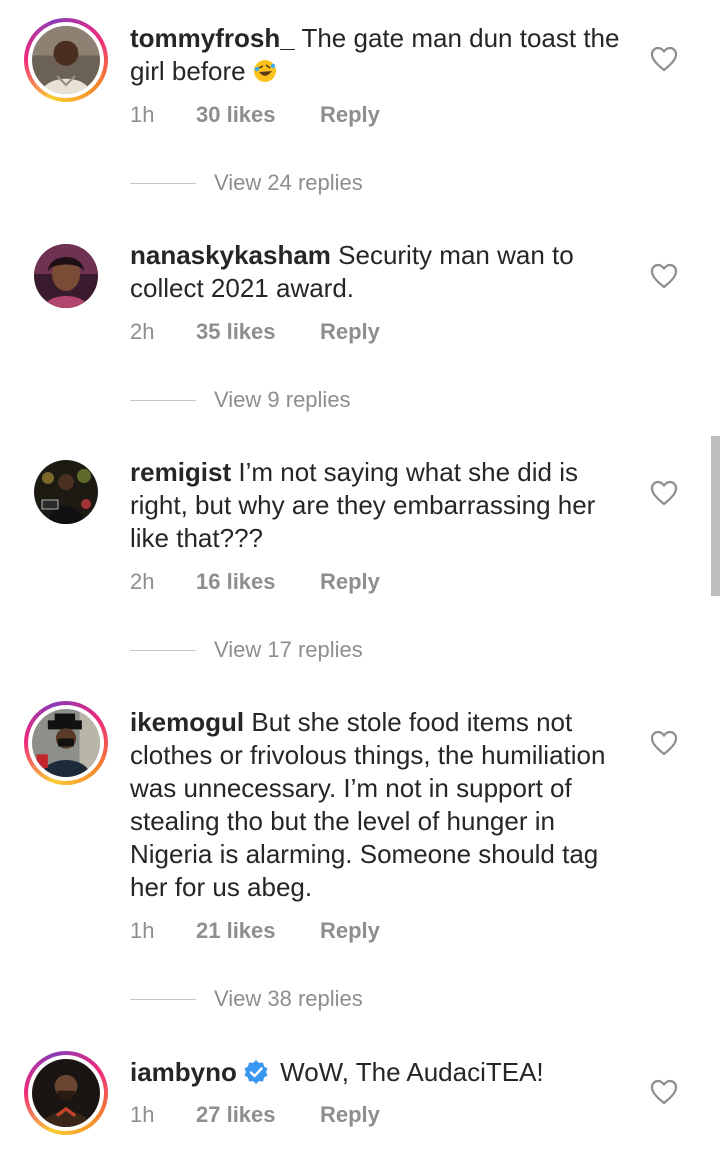  Describe the element at coordinates (183, 1072) in the screenshot. I see `comment-username: iambyno` at that location.